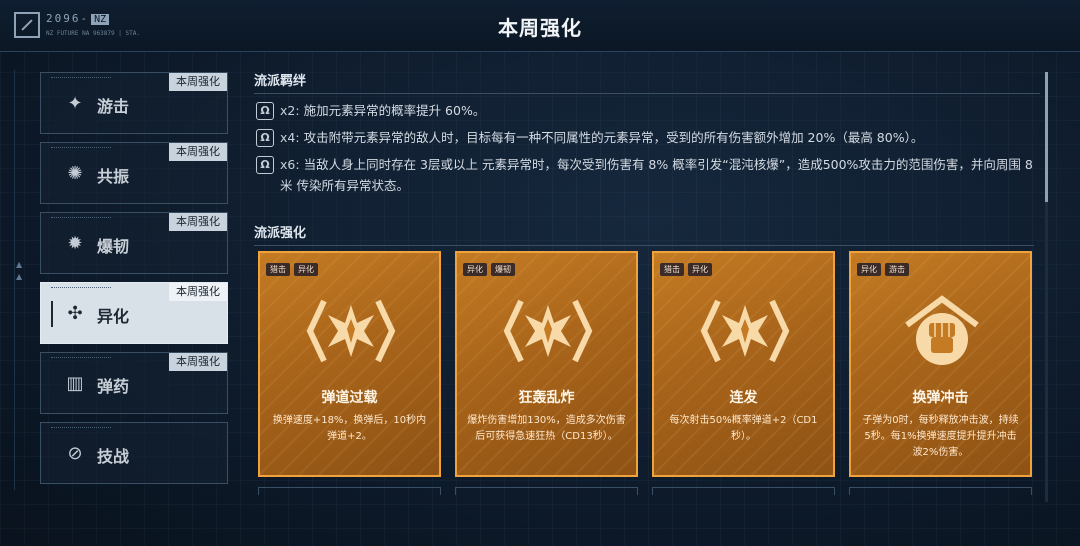  Describe the element at coordinates (113, 386) in the screenshot. I see `sidebar-item-label: 弹药` at that location.